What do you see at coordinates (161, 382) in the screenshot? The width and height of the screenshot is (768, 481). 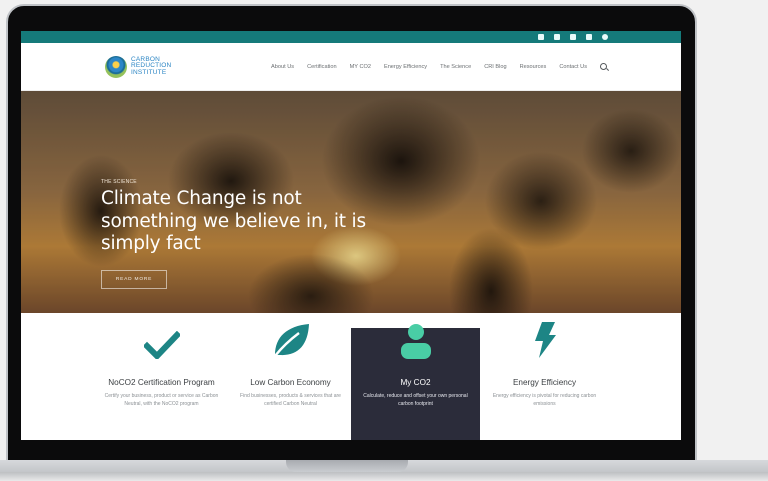 I see `feature-title: NoCO2 Certification Program` at bounding box center [161, 382].